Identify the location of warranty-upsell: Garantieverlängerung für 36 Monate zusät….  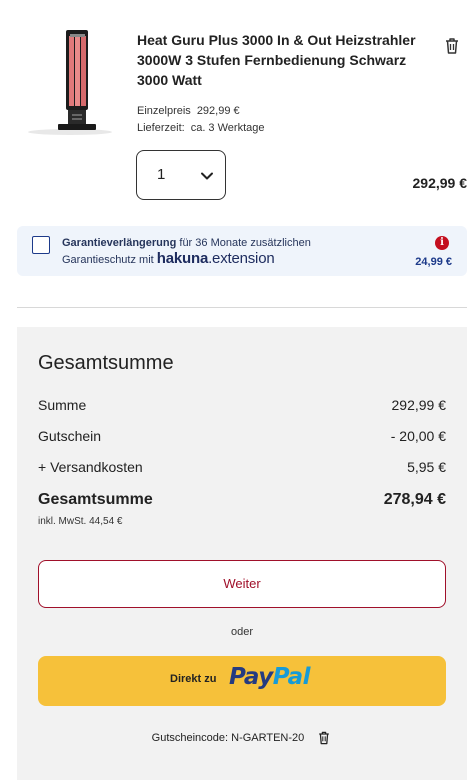
(242, 251).